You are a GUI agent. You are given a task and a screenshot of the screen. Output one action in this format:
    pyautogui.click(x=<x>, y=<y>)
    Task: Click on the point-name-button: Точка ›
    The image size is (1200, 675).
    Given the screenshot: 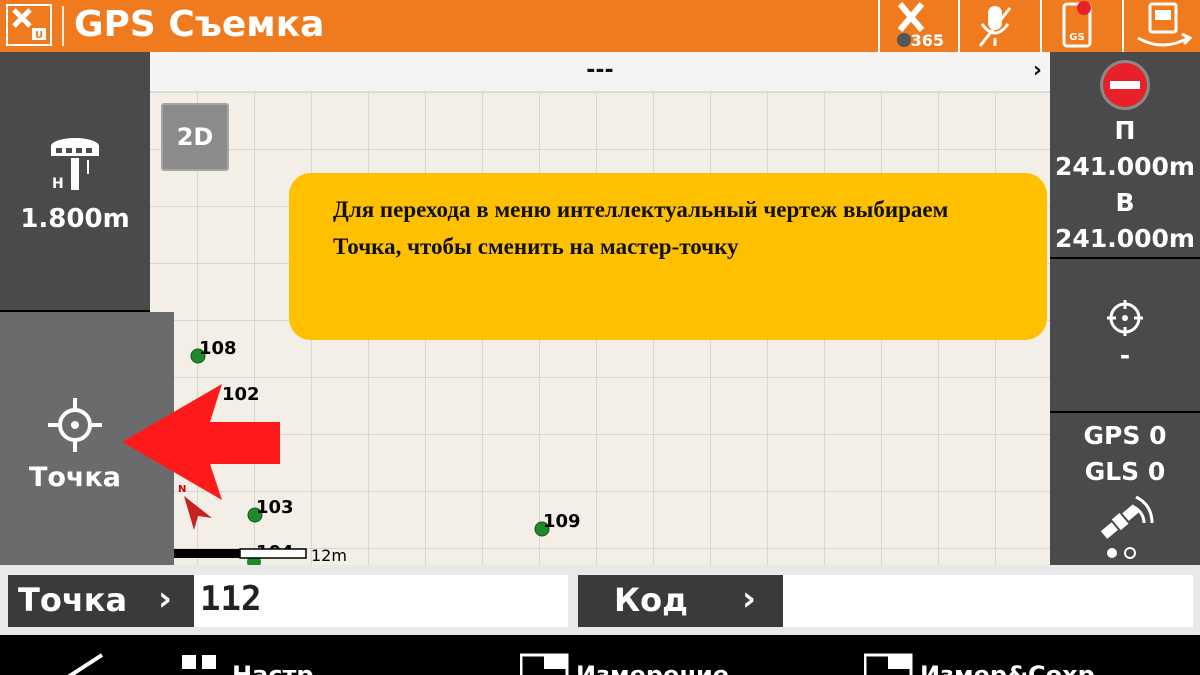 What is the action you would take?
    pyautogui.click(x=101, y=601)
    